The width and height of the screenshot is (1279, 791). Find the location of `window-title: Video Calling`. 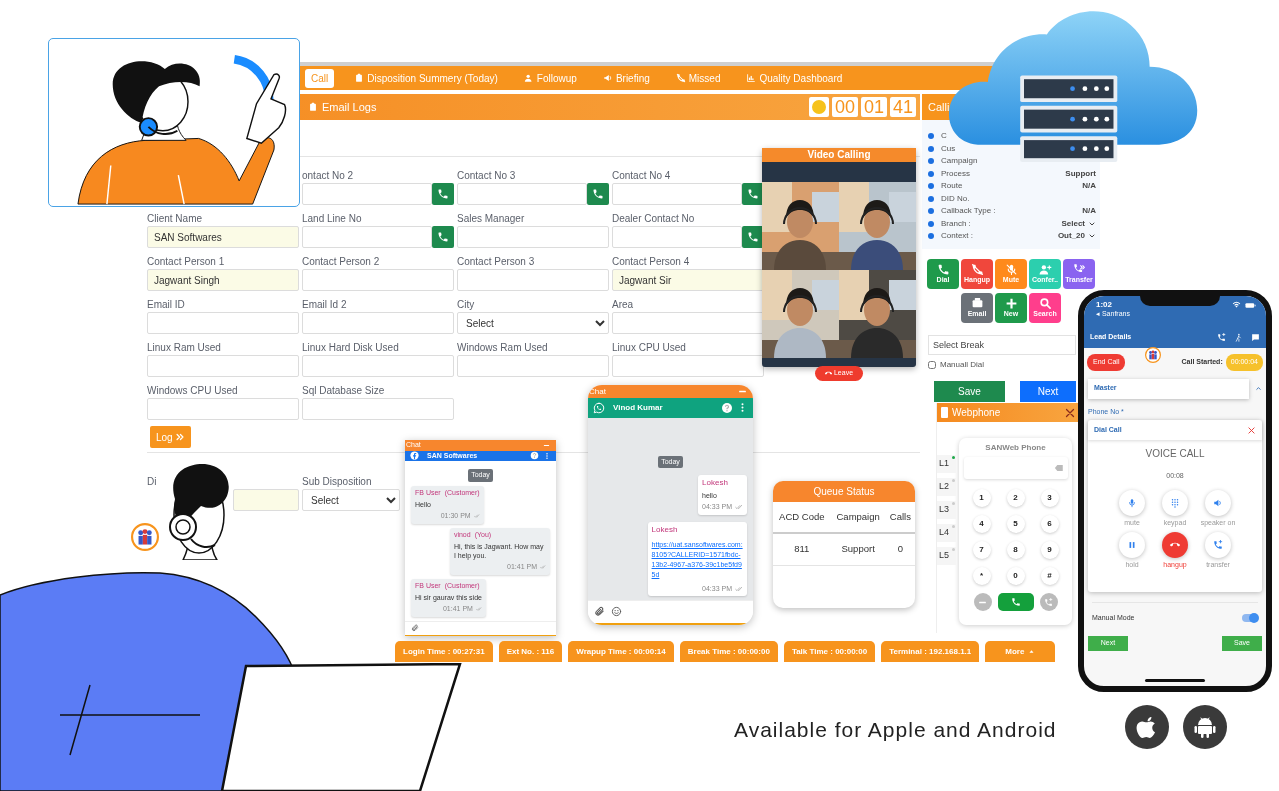

window-title: Video Calling is located at coordinates (839, 155).